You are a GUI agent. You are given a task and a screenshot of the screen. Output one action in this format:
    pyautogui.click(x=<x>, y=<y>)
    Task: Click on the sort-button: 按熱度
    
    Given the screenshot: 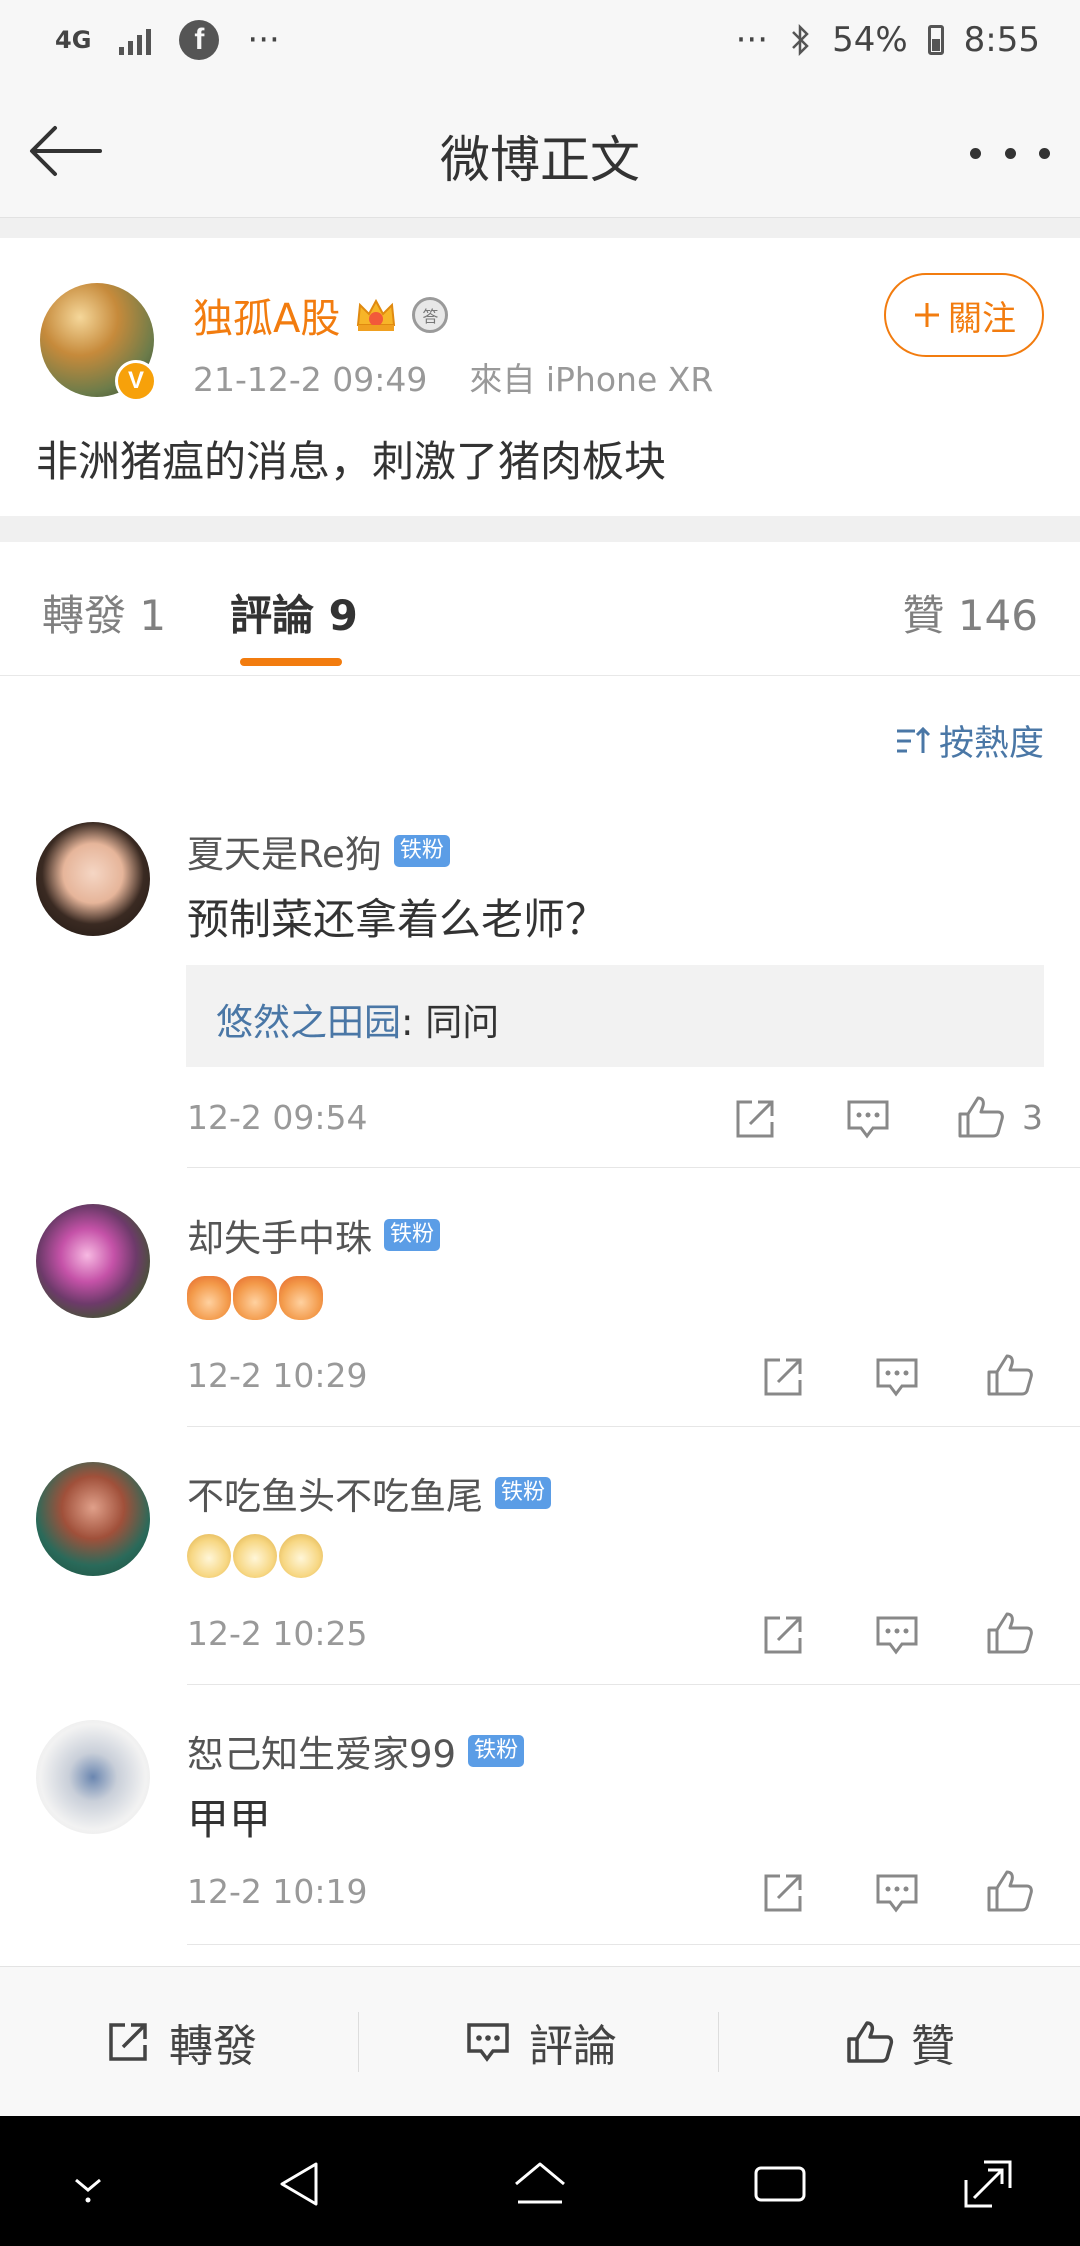 What is the action you would take?
    pyautogui.click(x=969, y=740)
    